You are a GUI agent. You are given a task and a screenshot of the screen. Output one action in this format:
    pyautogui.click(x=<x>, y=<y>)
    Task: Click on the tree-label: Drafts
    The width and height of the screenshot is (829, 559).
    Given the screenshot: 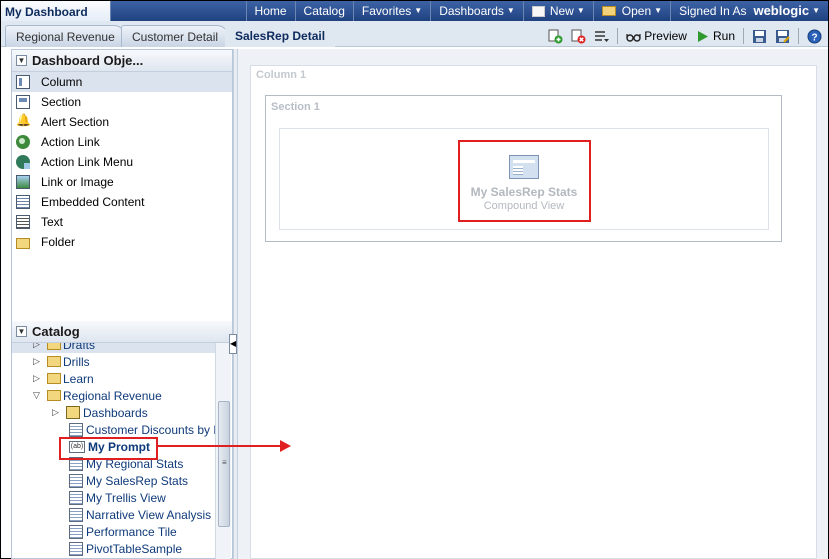 What is the action you would take?
    pyautogui.click(x=79, y=347)
    